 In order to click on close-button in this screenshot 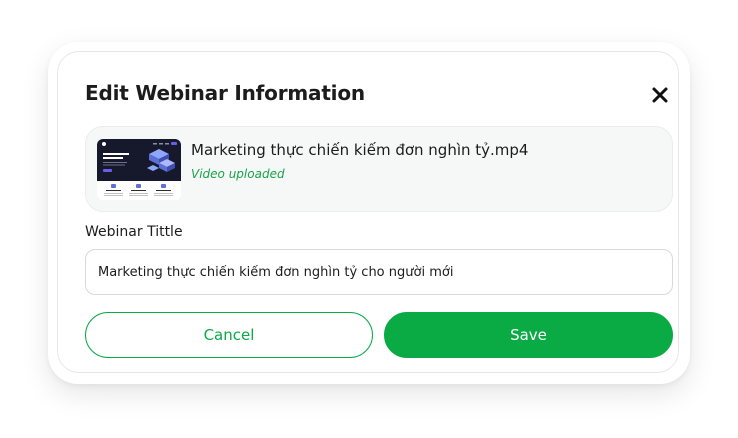, I will do `click(660, 95)`.